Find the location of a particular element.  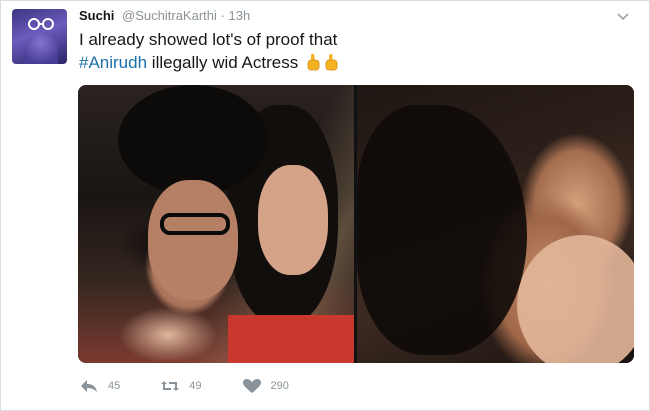

tweet-header: Suchi @SuchitraKarthi · 13h is located at coordinates (164, 15).